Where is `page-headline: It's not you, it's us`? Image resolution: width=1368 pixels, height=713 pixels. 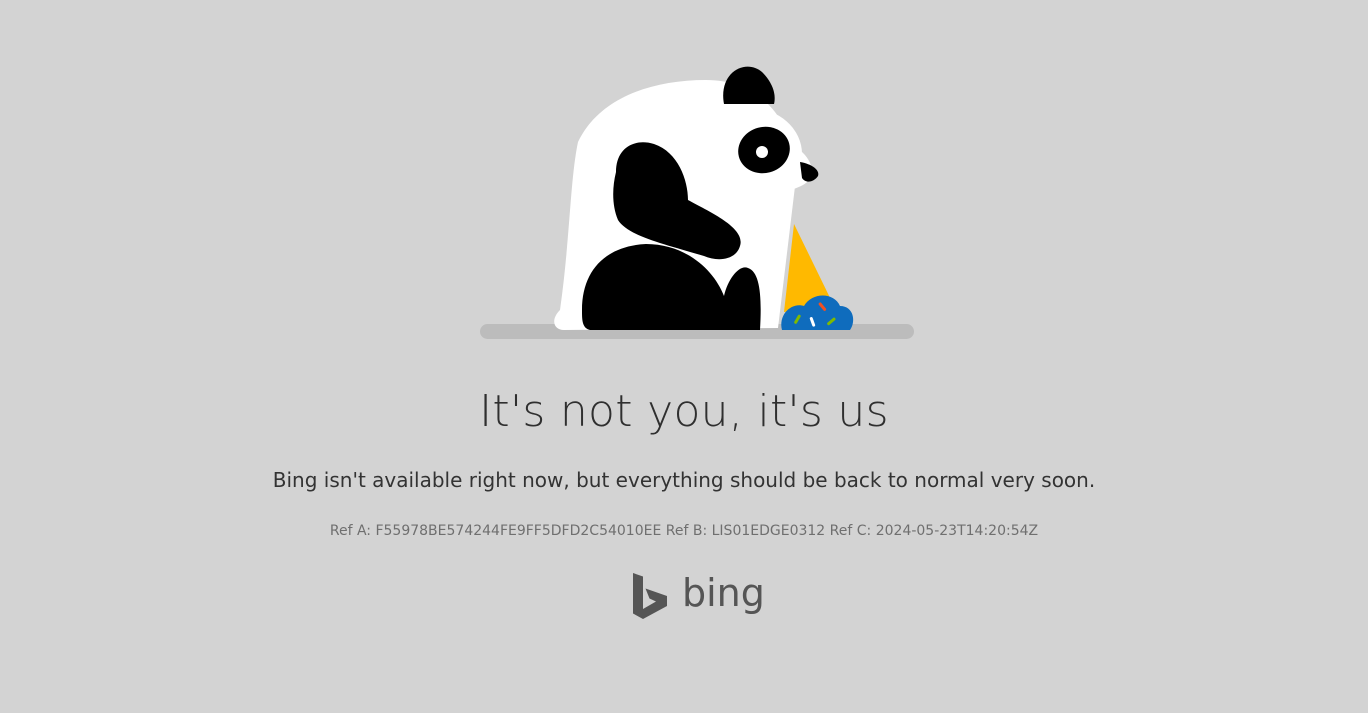 page-headline: It's not you, it's us is located at coordinates (684, 411).